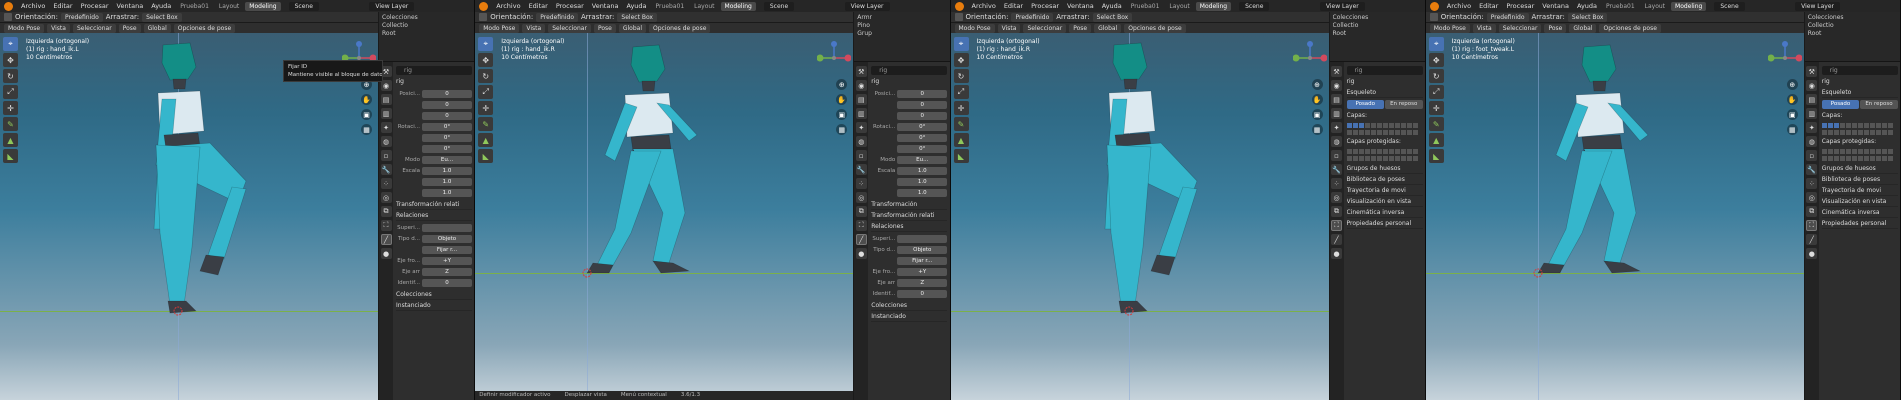 The height and width of the screenshot is (400, 1901). Describe the element at coordinates (1365, 104) in the screenshot. I see `pose-toggle-1: Posado` at that location.